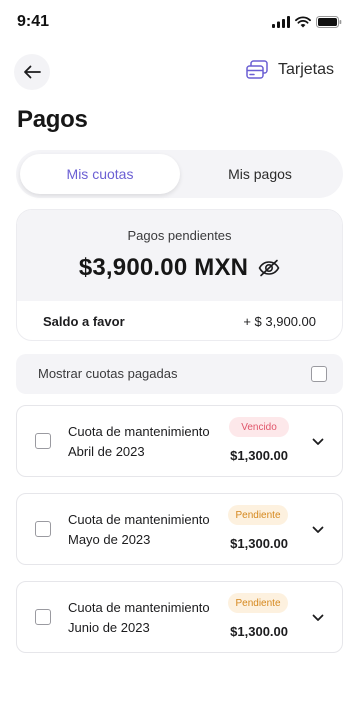  What do you see at coordinates (108, 373) in the screenshot?
I see `show-paid-fees-label: Mostrar cuotas pagadas` at bounding box center [108, 373].